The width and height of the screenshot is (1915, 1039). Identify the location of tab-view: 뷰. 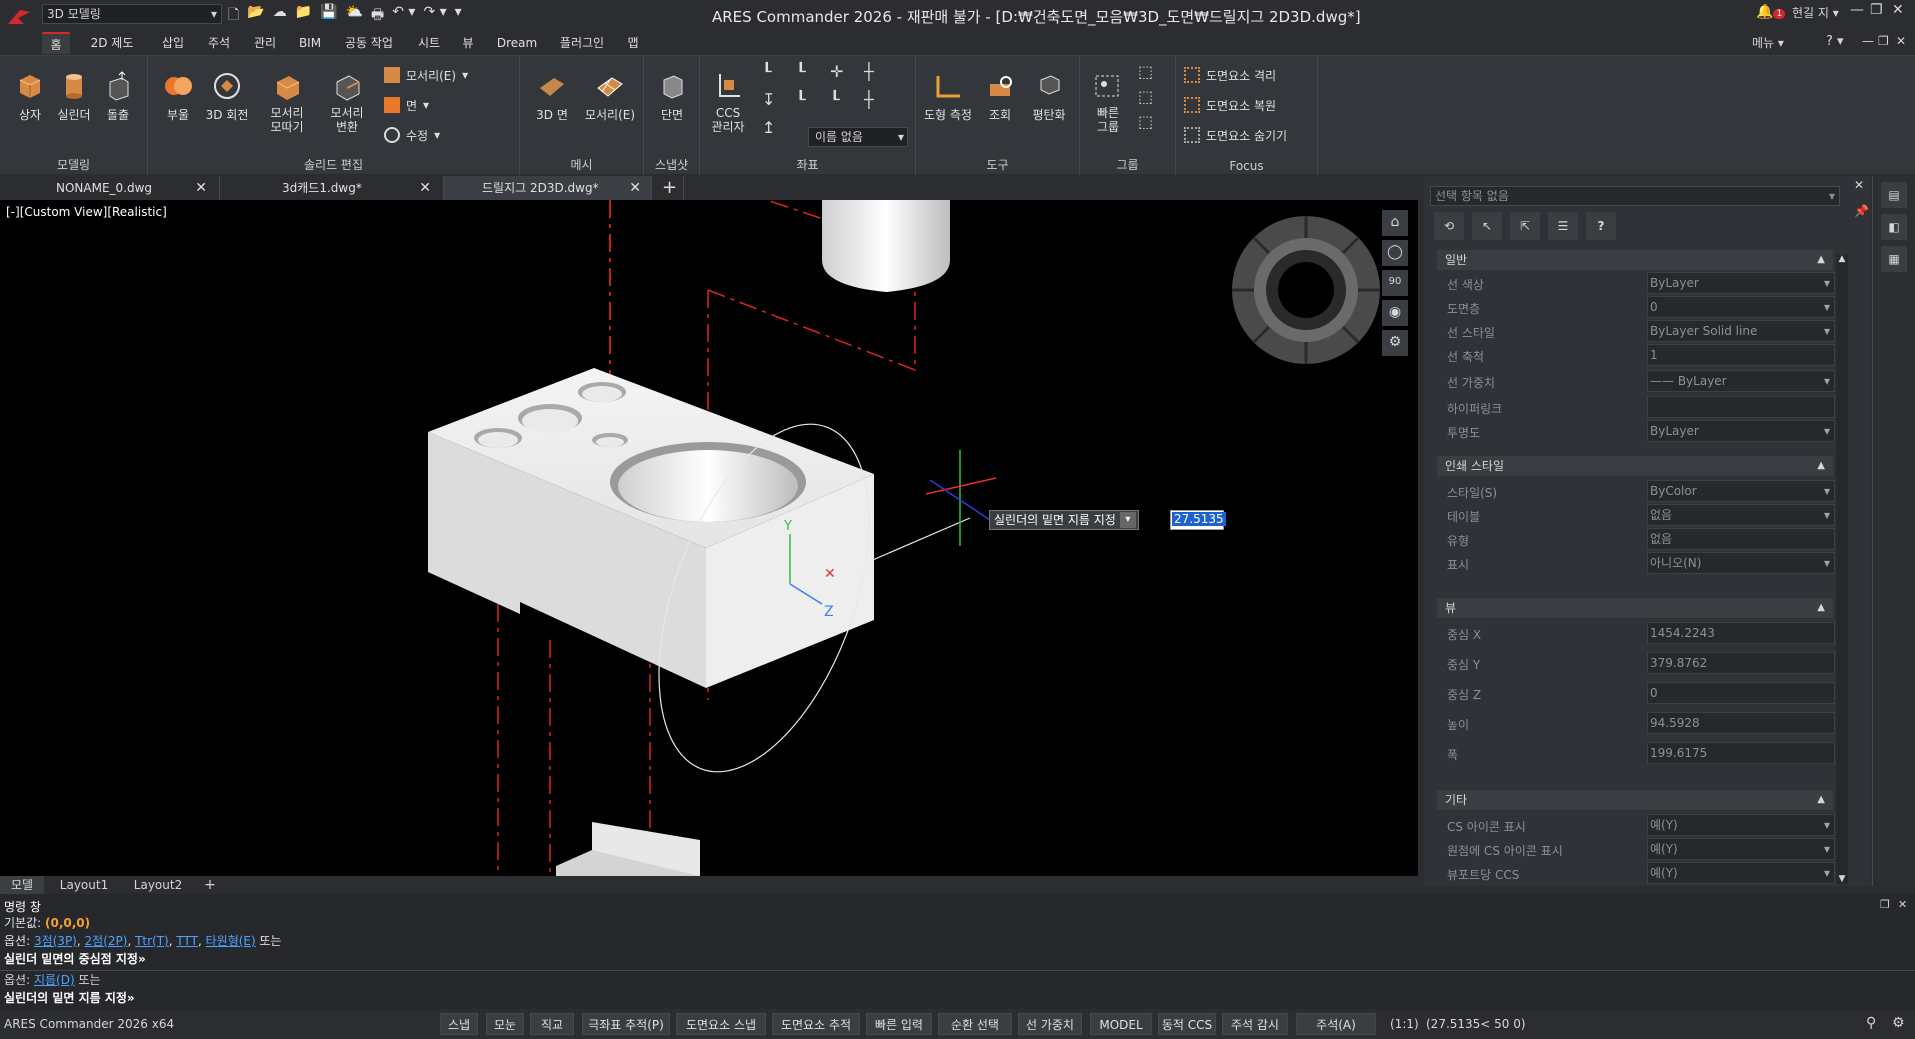
(468, 43).